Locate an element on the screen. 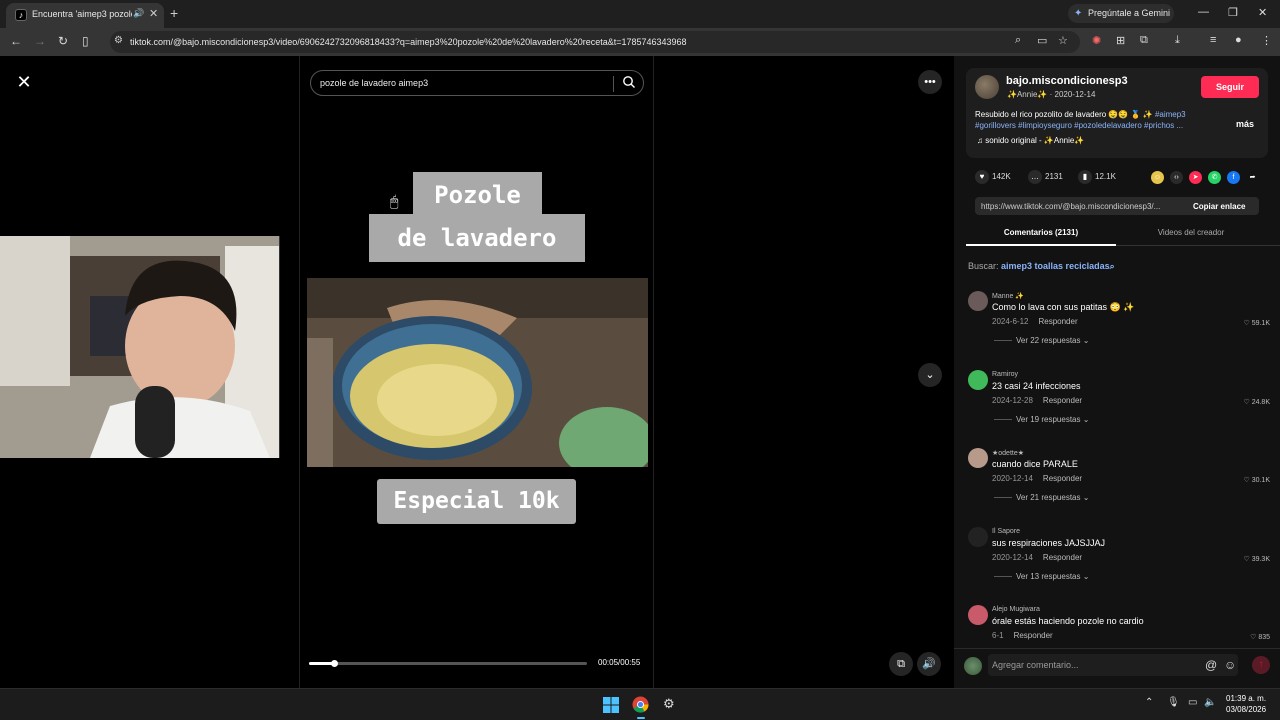  creator-subline: ✨Annie✨ · 2020-12-14 is located at coordinates (1051, 94).